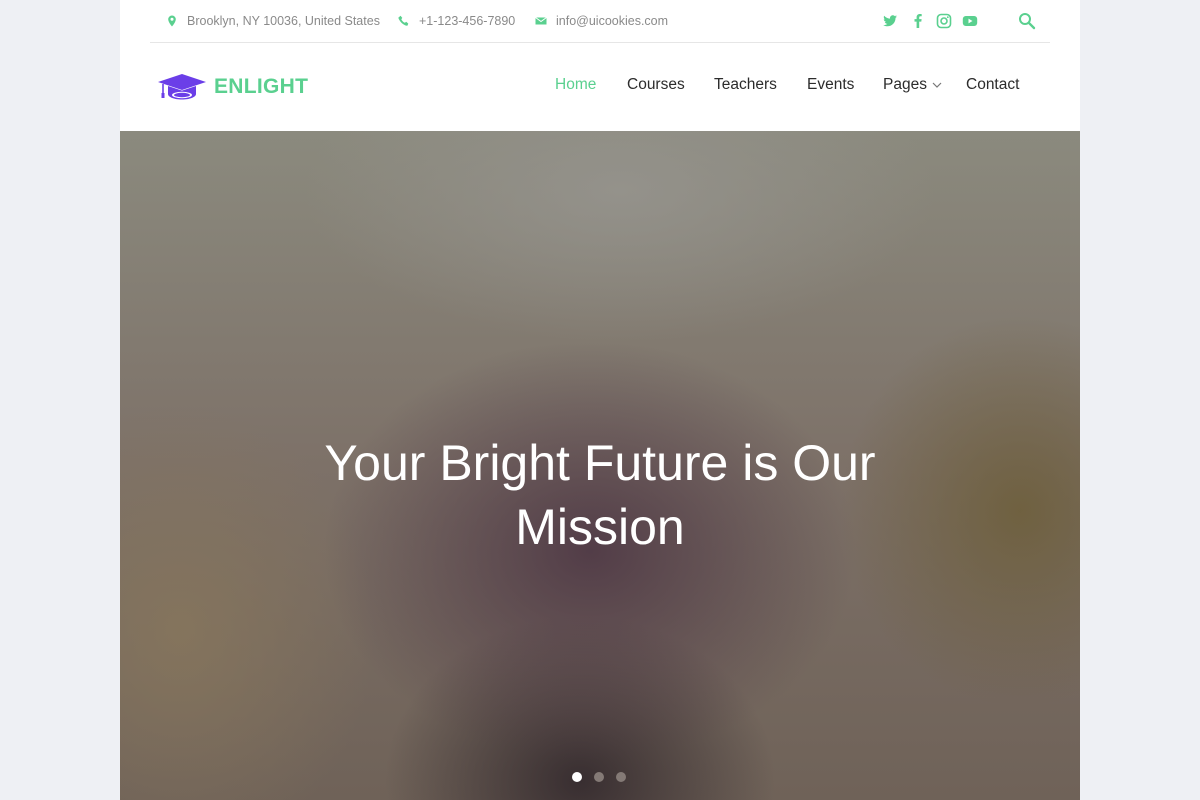 The height and width of the screenshot is (800, 1200). I want to click on phone-info: +1-123-456-7890, so click(456, 21).